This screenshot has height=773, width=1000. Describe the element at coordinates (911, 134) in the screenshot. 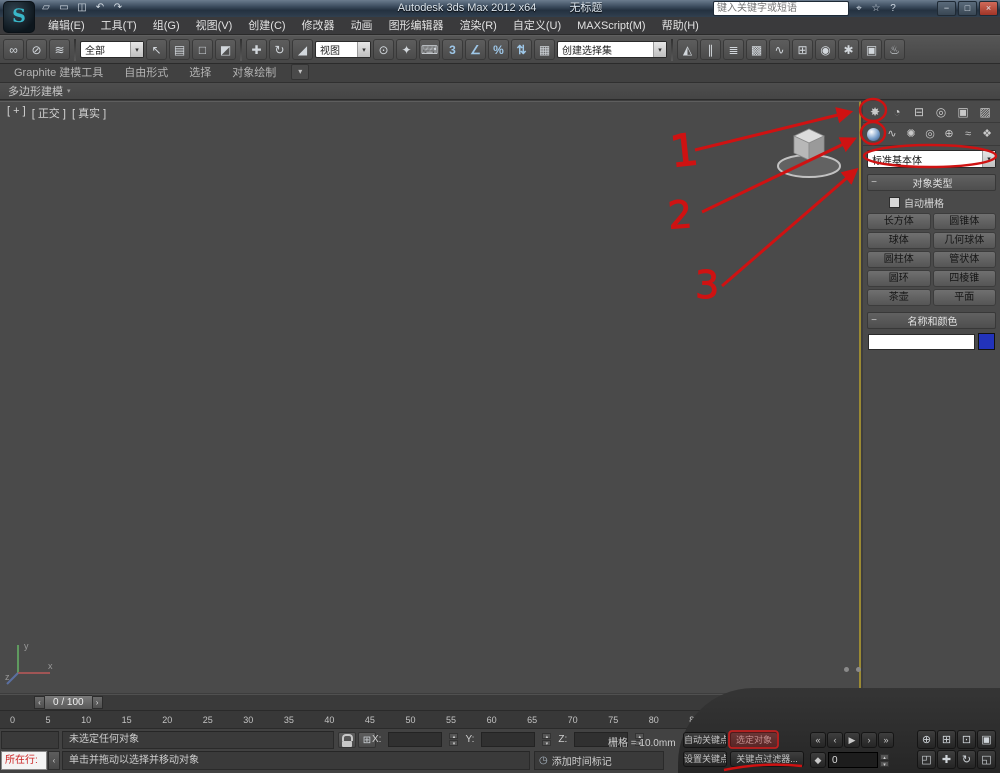

I see `category-lights-icon: ✺` at that location.